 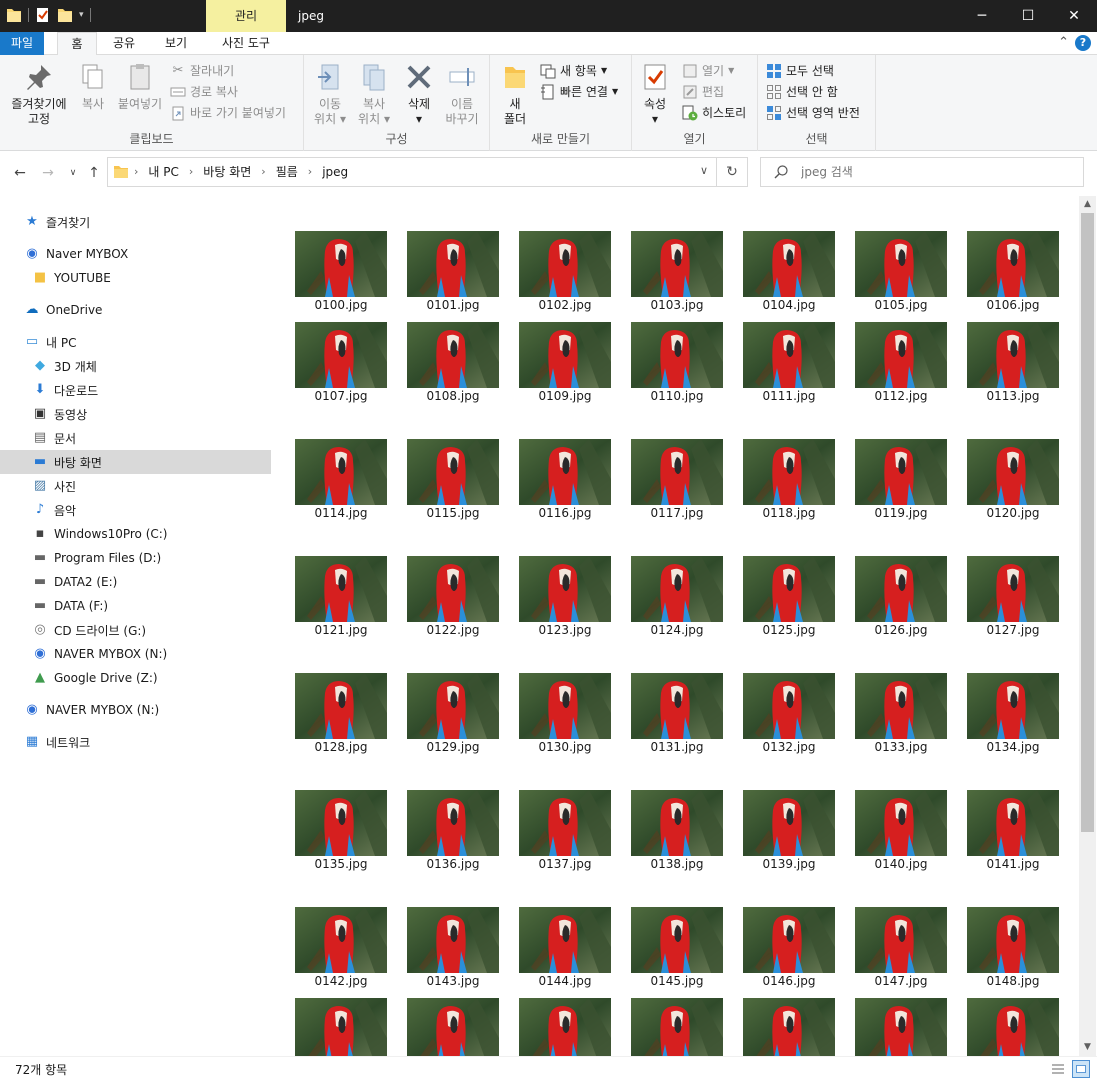 What do you see at coordinates (789, 830) in the screenshot?
I see `file-thumbnail: 0139.jpg` at bounding box center [789, 830].